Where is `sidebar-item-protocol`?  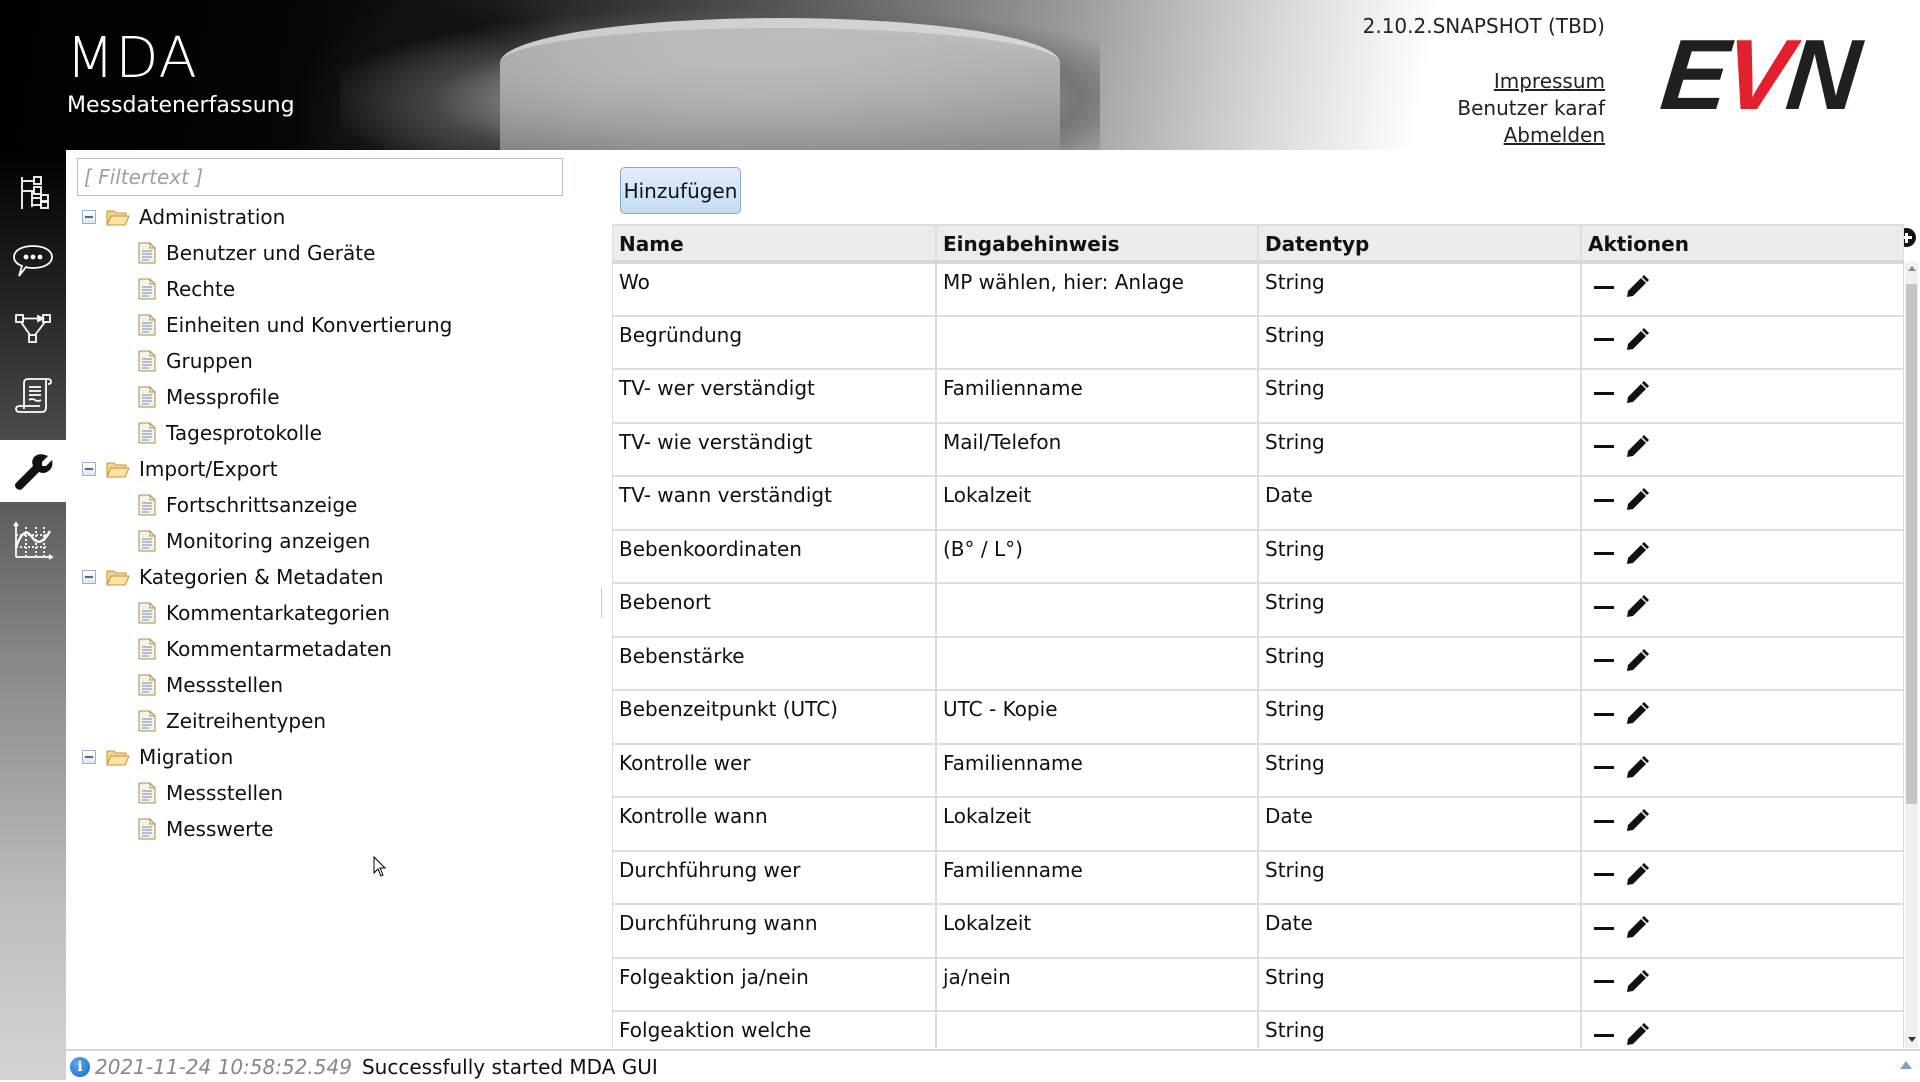
sidebar-item-protocol is located at coordinates (33, 396).